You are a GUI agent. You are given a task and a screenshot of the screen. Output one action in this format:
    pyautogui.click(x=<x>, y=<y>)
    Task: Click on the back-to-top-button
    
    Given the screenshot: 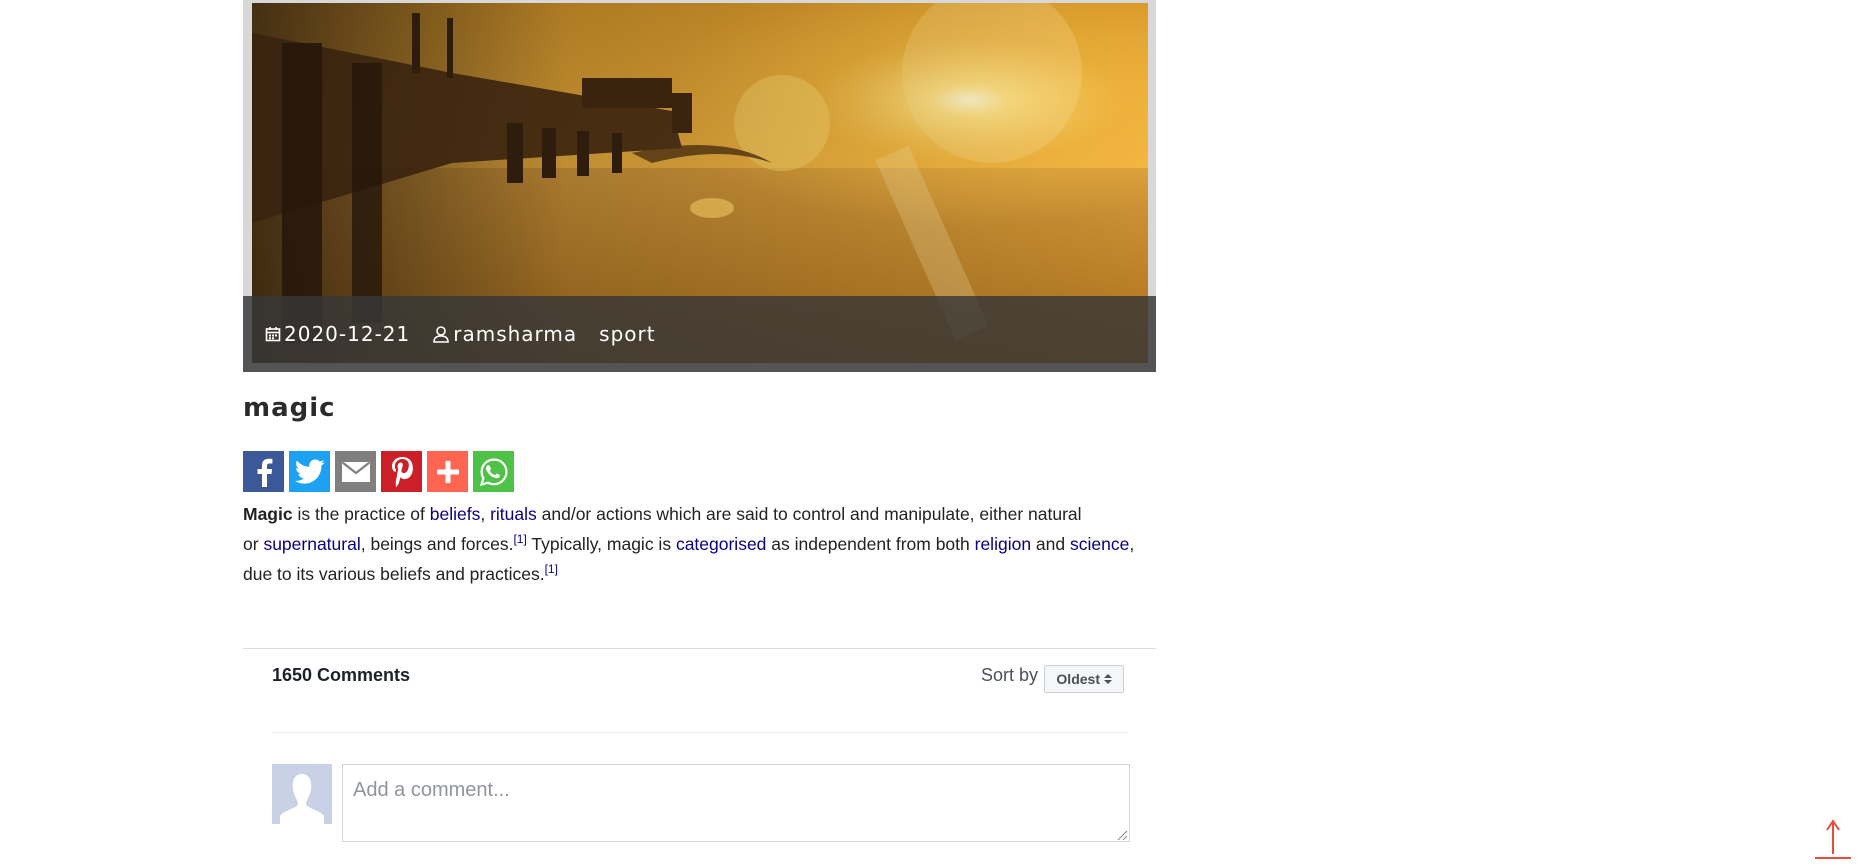 What is the action you would take?
    pyautogui.click(x=1833, y=839)
    